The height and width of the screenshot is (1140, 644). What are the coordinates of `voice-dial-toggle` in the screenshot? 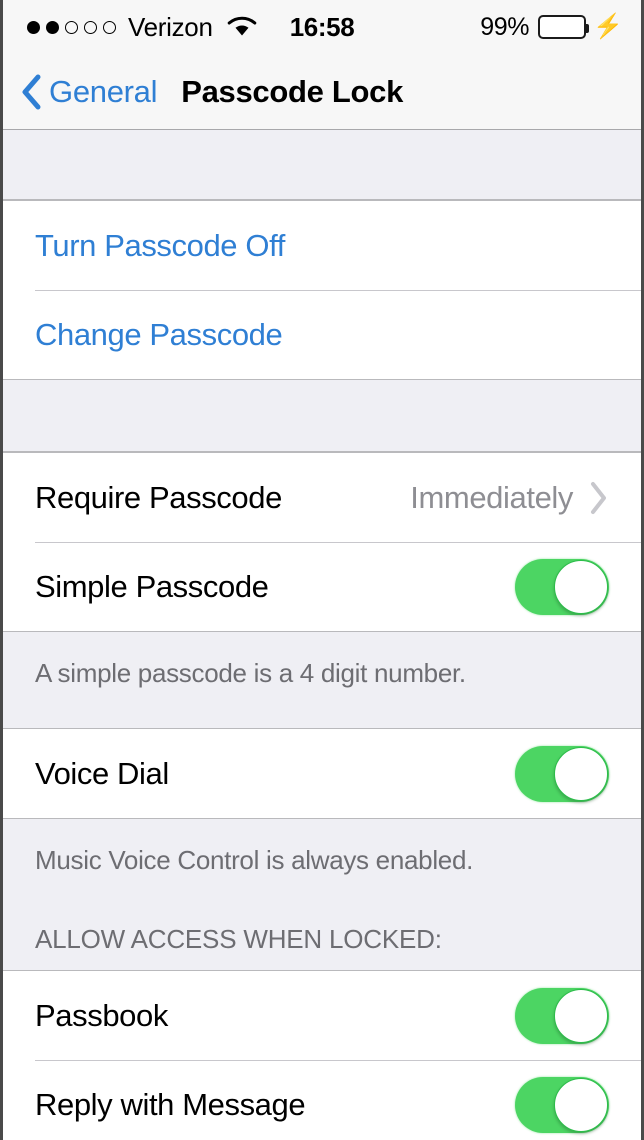 It's located at (562, 773).